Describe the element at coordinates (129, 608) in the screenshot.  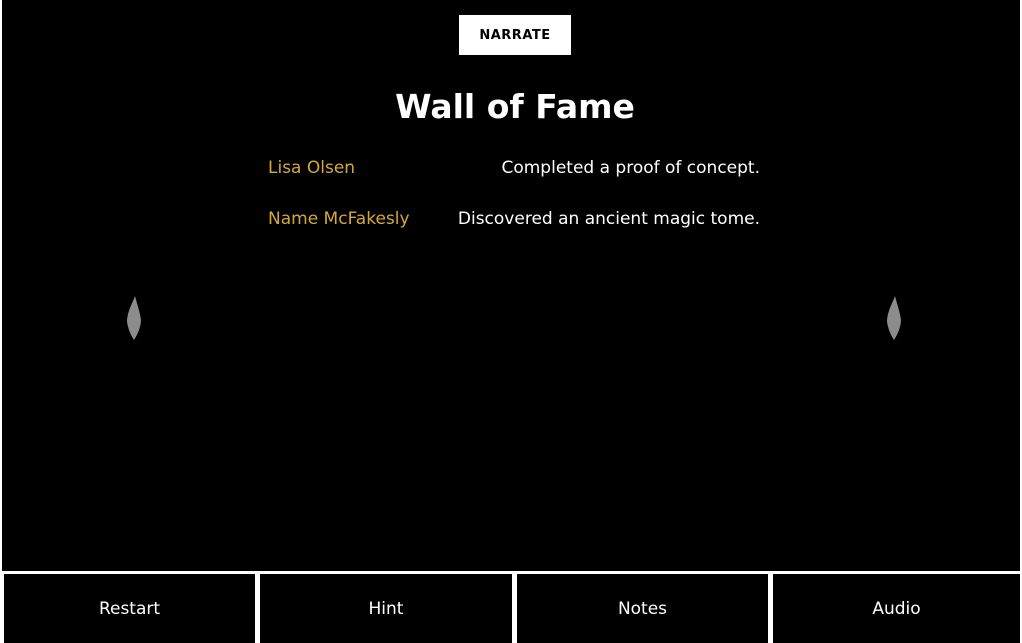
I see `restart-button: Restart` at that location.